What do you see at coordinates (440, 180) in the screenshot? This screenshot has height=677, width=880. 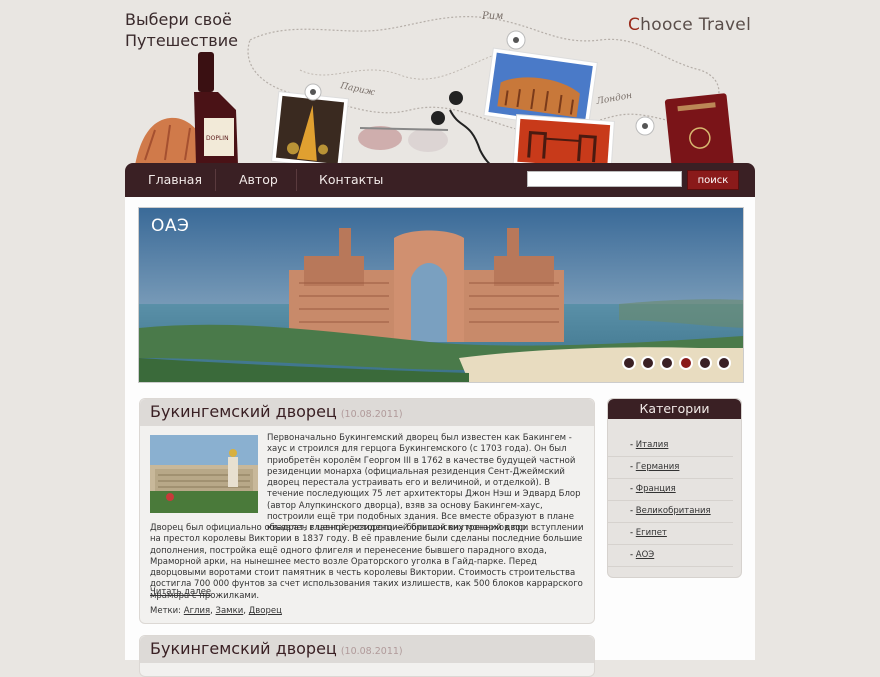 I see `main-navbar: Главная Автор Контакты поиск` at bounding box center [440, 180].